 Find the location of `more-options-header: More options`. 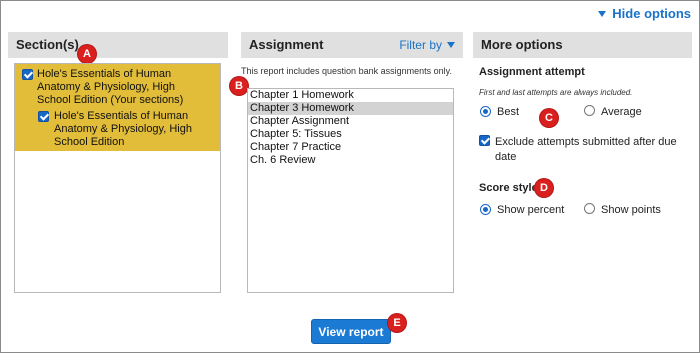

more-options-header: More options is located at coordinates (582, 45).